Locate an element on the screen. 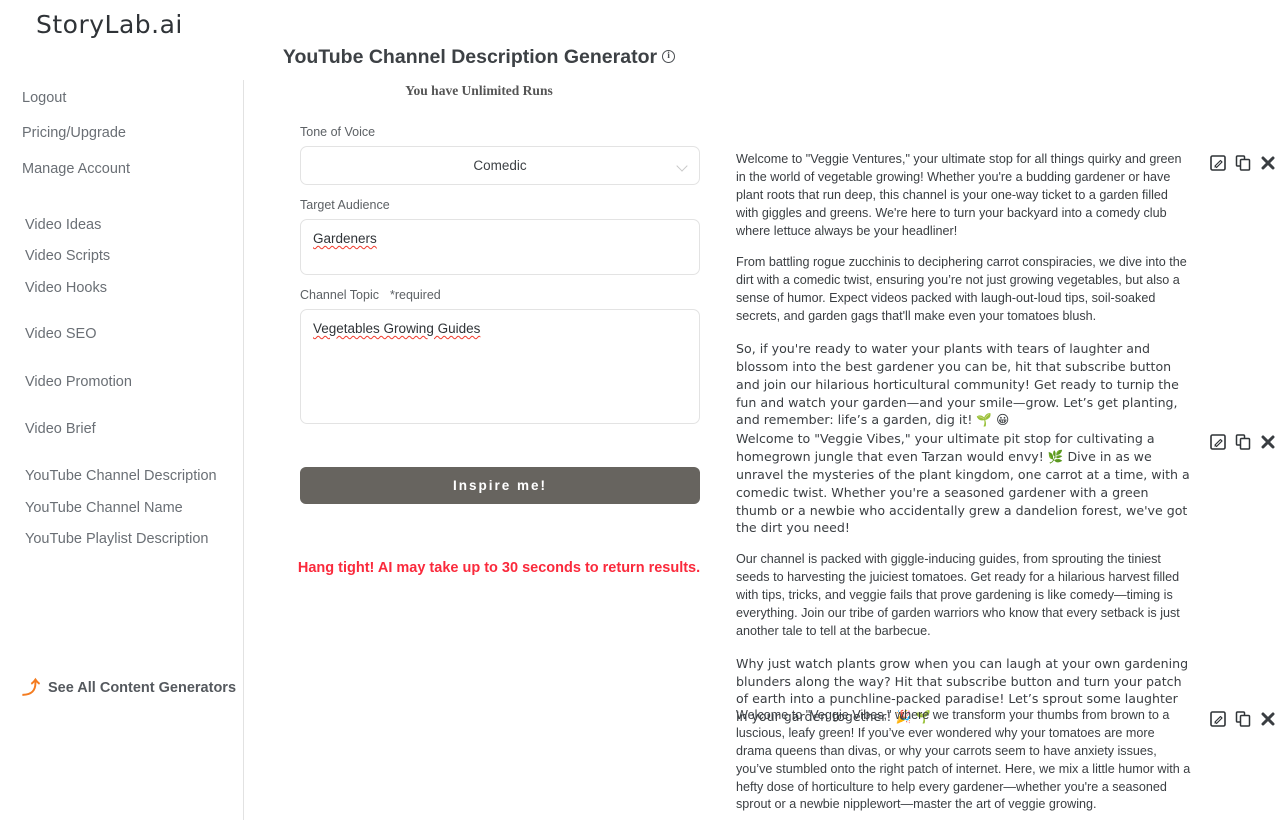  sidebar-item-logout: Logout is located at coordinates (76, 98).